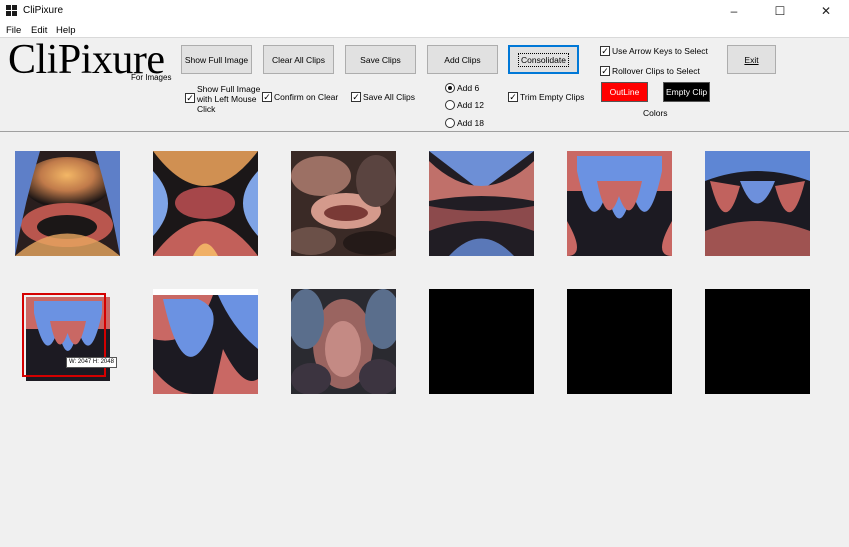 This screenshot has height=547, width=849. What do you see at coordinates (655, 113) in the screenshot?
I see `colors-label: Colors` at bounding box center [655, 113].